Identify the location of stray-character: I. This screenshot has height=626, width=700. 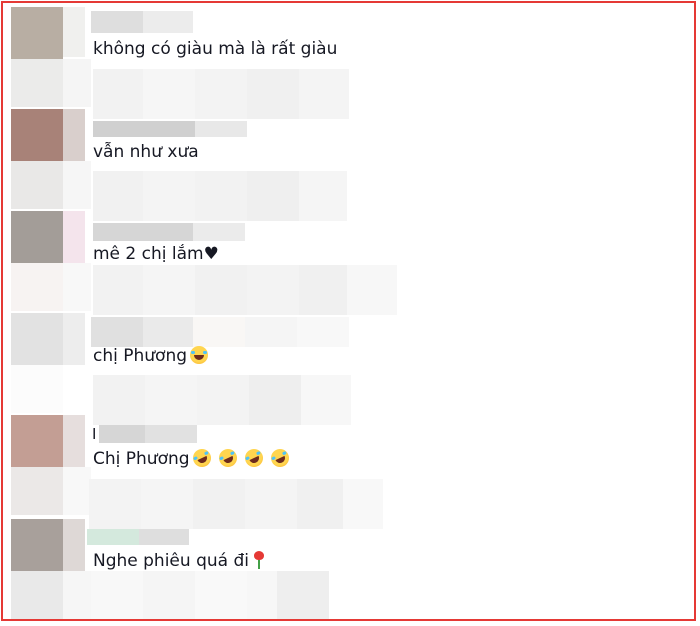
(94, 434).